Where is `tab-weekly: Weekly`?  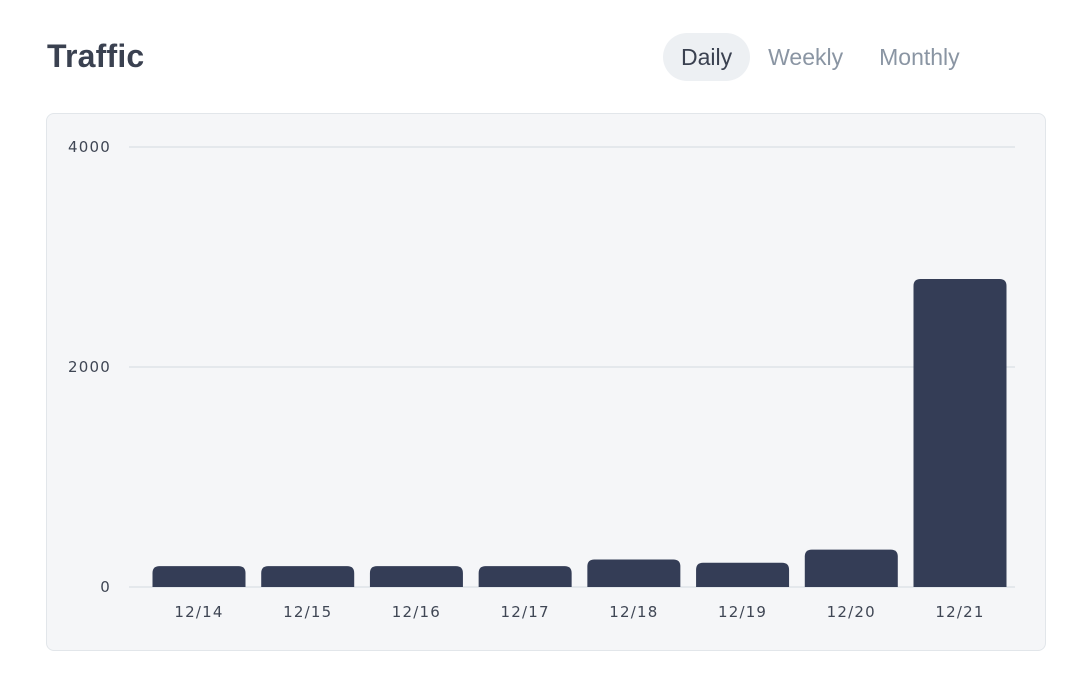 tab-weekly: Weekly is located at coordinates (805, 57).